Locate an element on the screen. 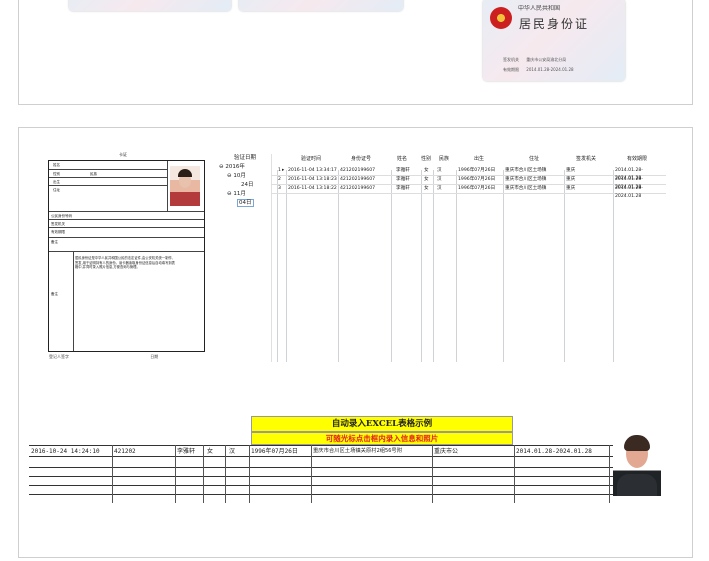 The image size is (709, 561). grid-header: 验证时间 身份证号 姓名 性别 民族 出生 住址 签发机关 有效期限 is located at coordinates (468, 161).